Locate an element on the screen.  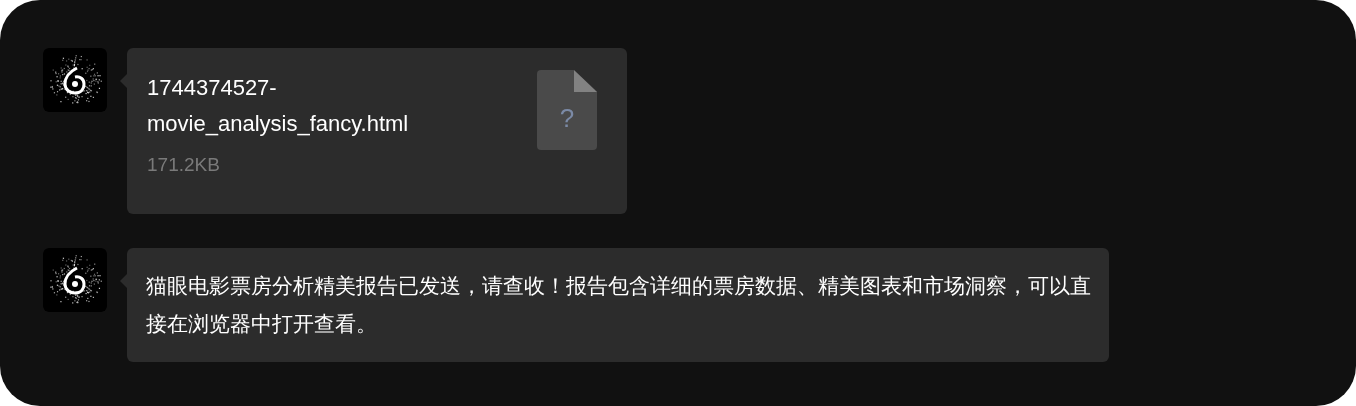
file-name: 1744374527- is located at coordinates (212, 88).